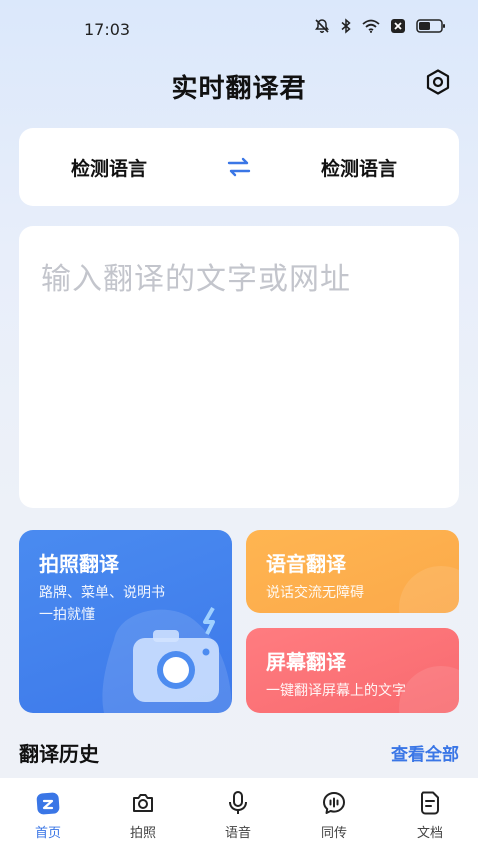 The height and width of the screenshot is (850, 478). I want to click on status-icons, so click(380, 26).